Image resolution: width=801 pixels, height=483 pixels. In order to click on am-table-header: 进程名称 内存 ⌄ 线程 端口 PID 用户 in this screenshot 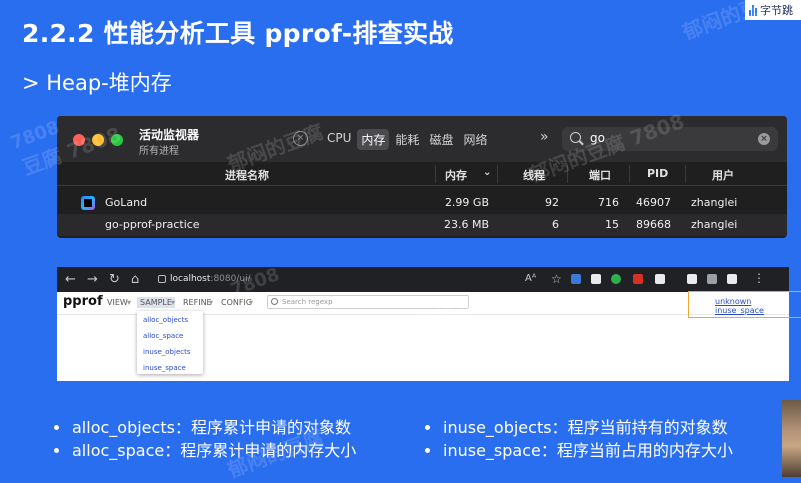, I will do `click(422, 174)`.